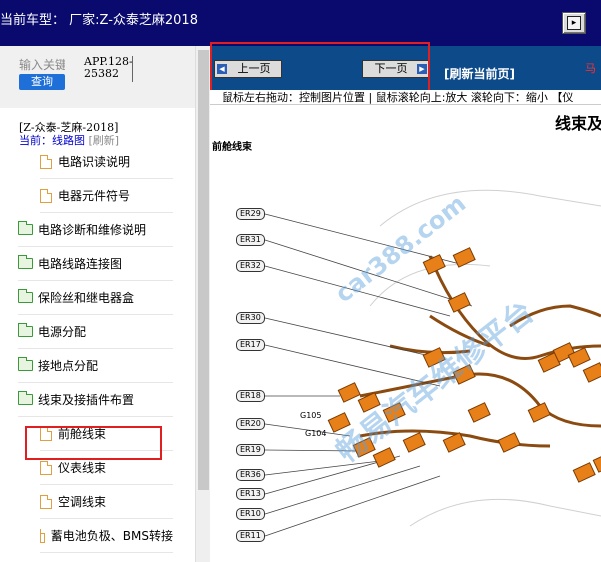 This screenshot has width=601, height=562. What do you see at coordinates (42, 82) in the screenshot?
I see `query-button: 查询` at bounding box center [42, 82].